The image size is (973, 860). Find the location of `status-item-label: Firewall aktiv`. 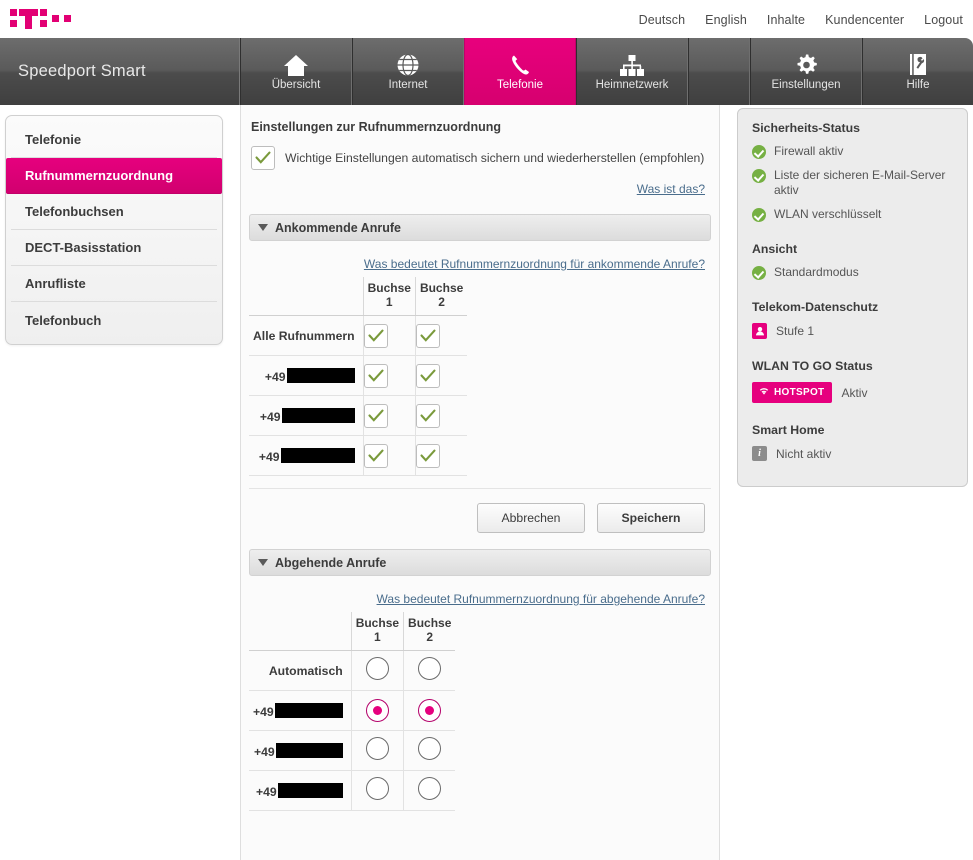

status-item-label: Firewall aktiv is located at coordinates (809, 151).